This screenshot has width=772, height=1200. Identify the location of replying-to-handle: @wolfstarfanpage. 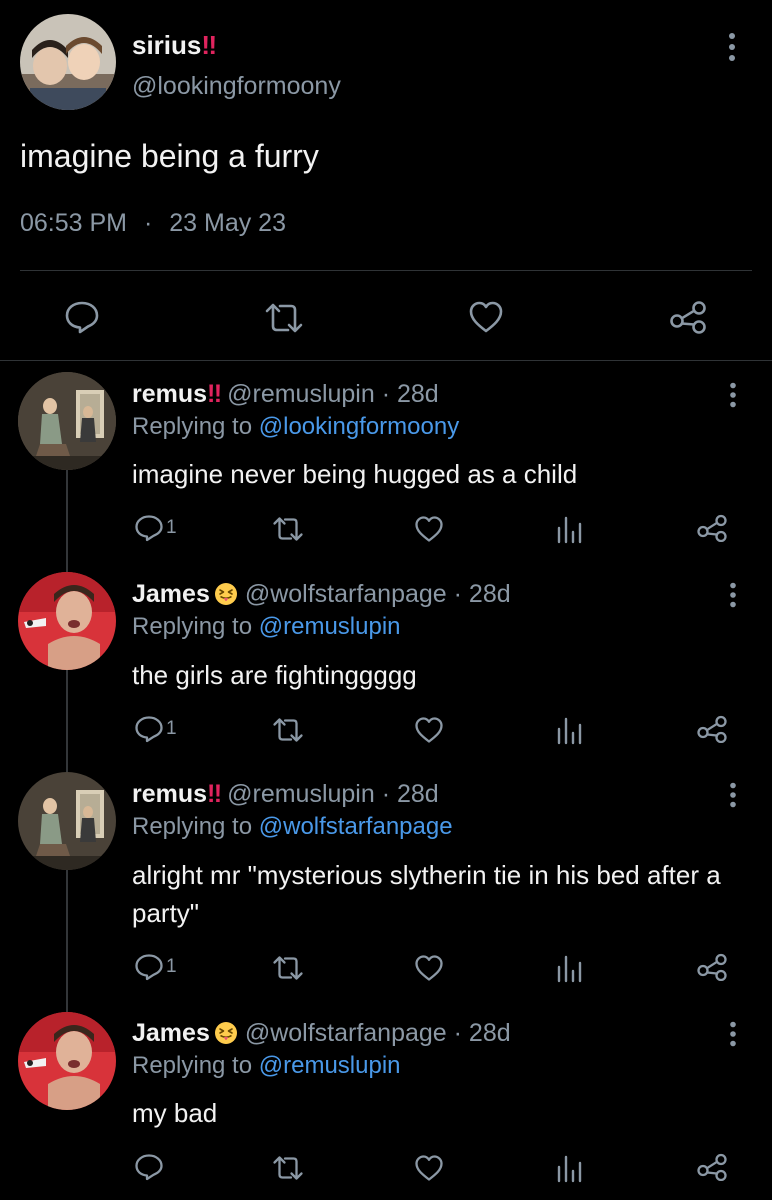
(356, 826).